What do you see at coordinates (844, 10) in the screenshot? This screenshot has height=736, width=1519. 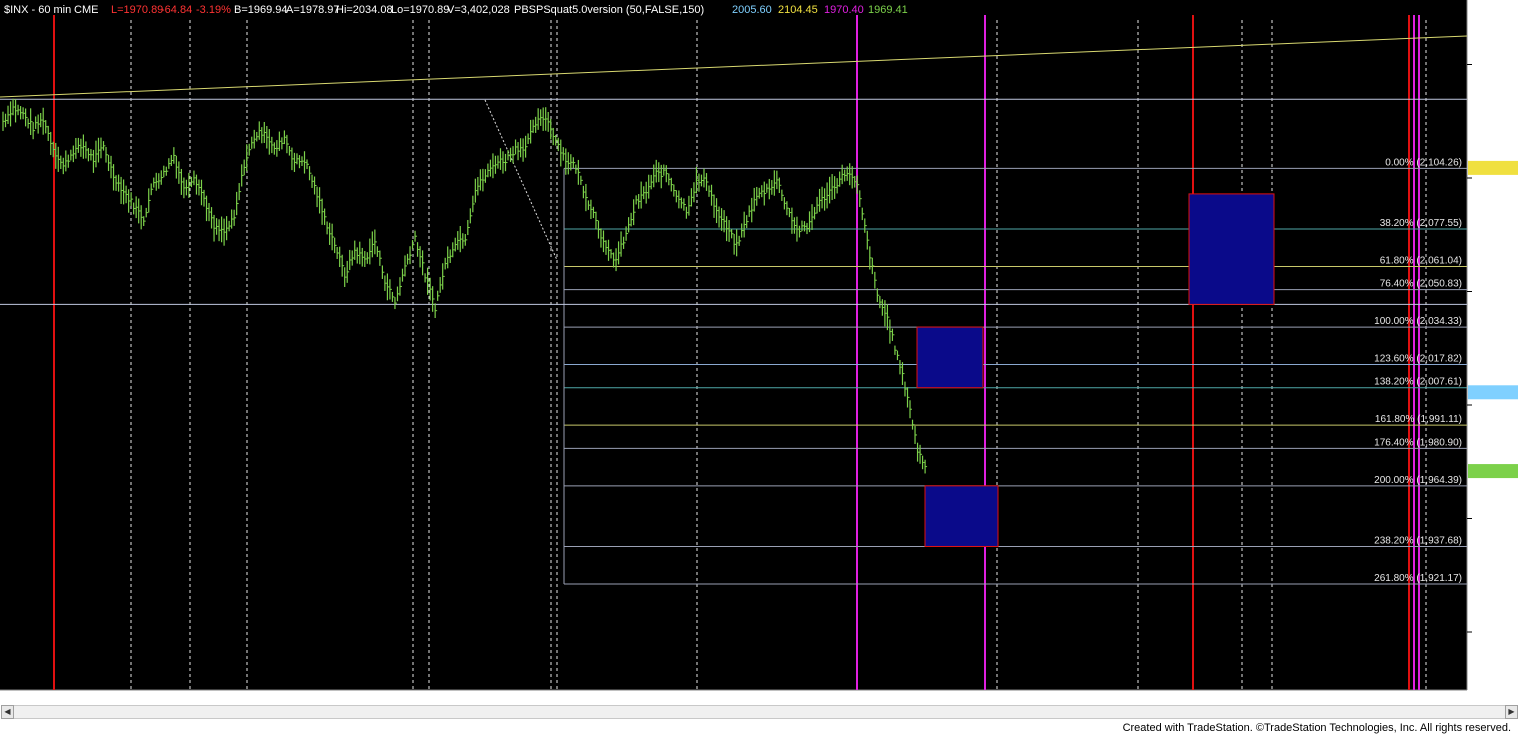 I see `header-ind-v3: 1970.40` at bounding box center [844, 10].